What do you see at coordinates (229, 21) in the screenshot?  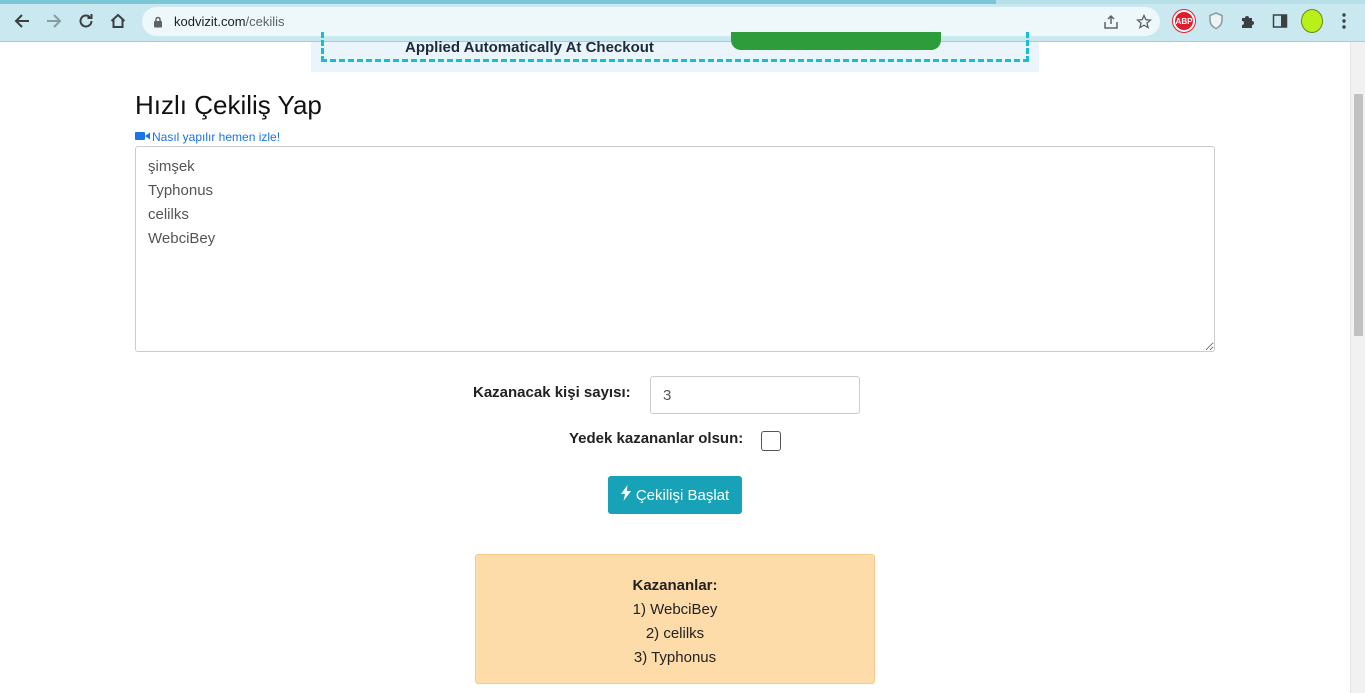 I see `url-text: kodvizit.com/cekilis` at bounding box center [229, 21].